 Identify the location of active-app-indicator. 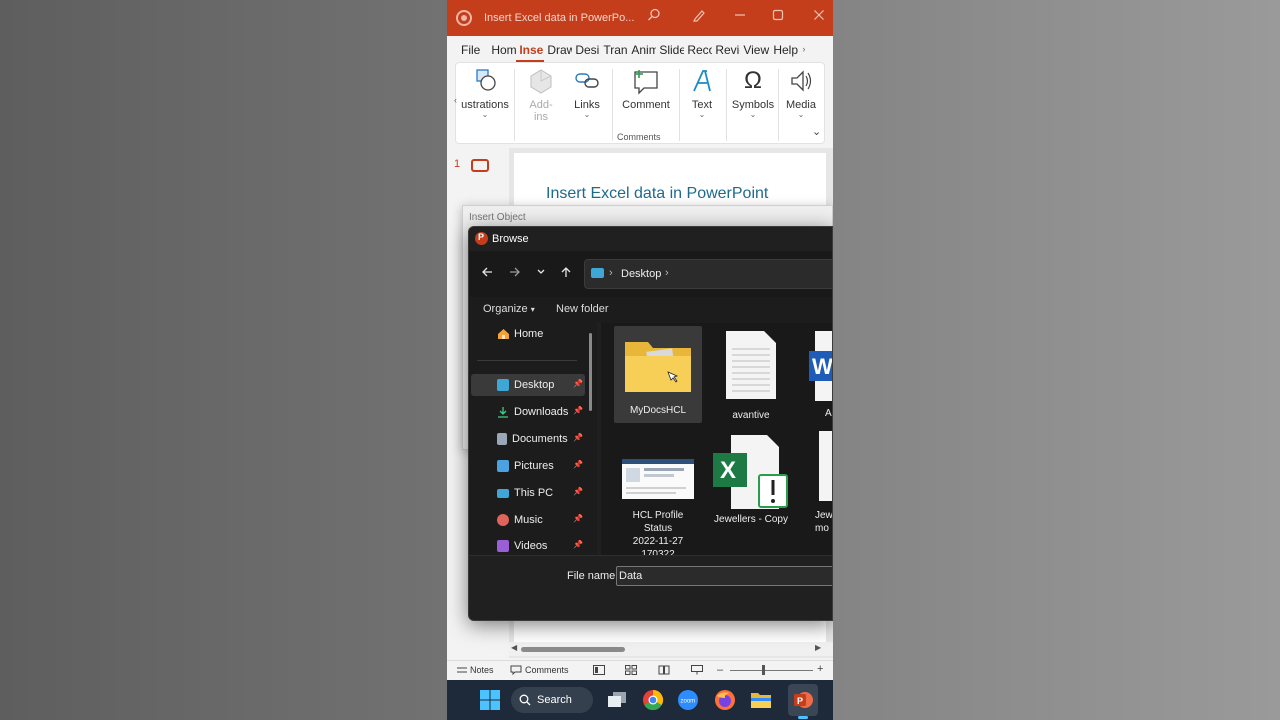
(803, 717).